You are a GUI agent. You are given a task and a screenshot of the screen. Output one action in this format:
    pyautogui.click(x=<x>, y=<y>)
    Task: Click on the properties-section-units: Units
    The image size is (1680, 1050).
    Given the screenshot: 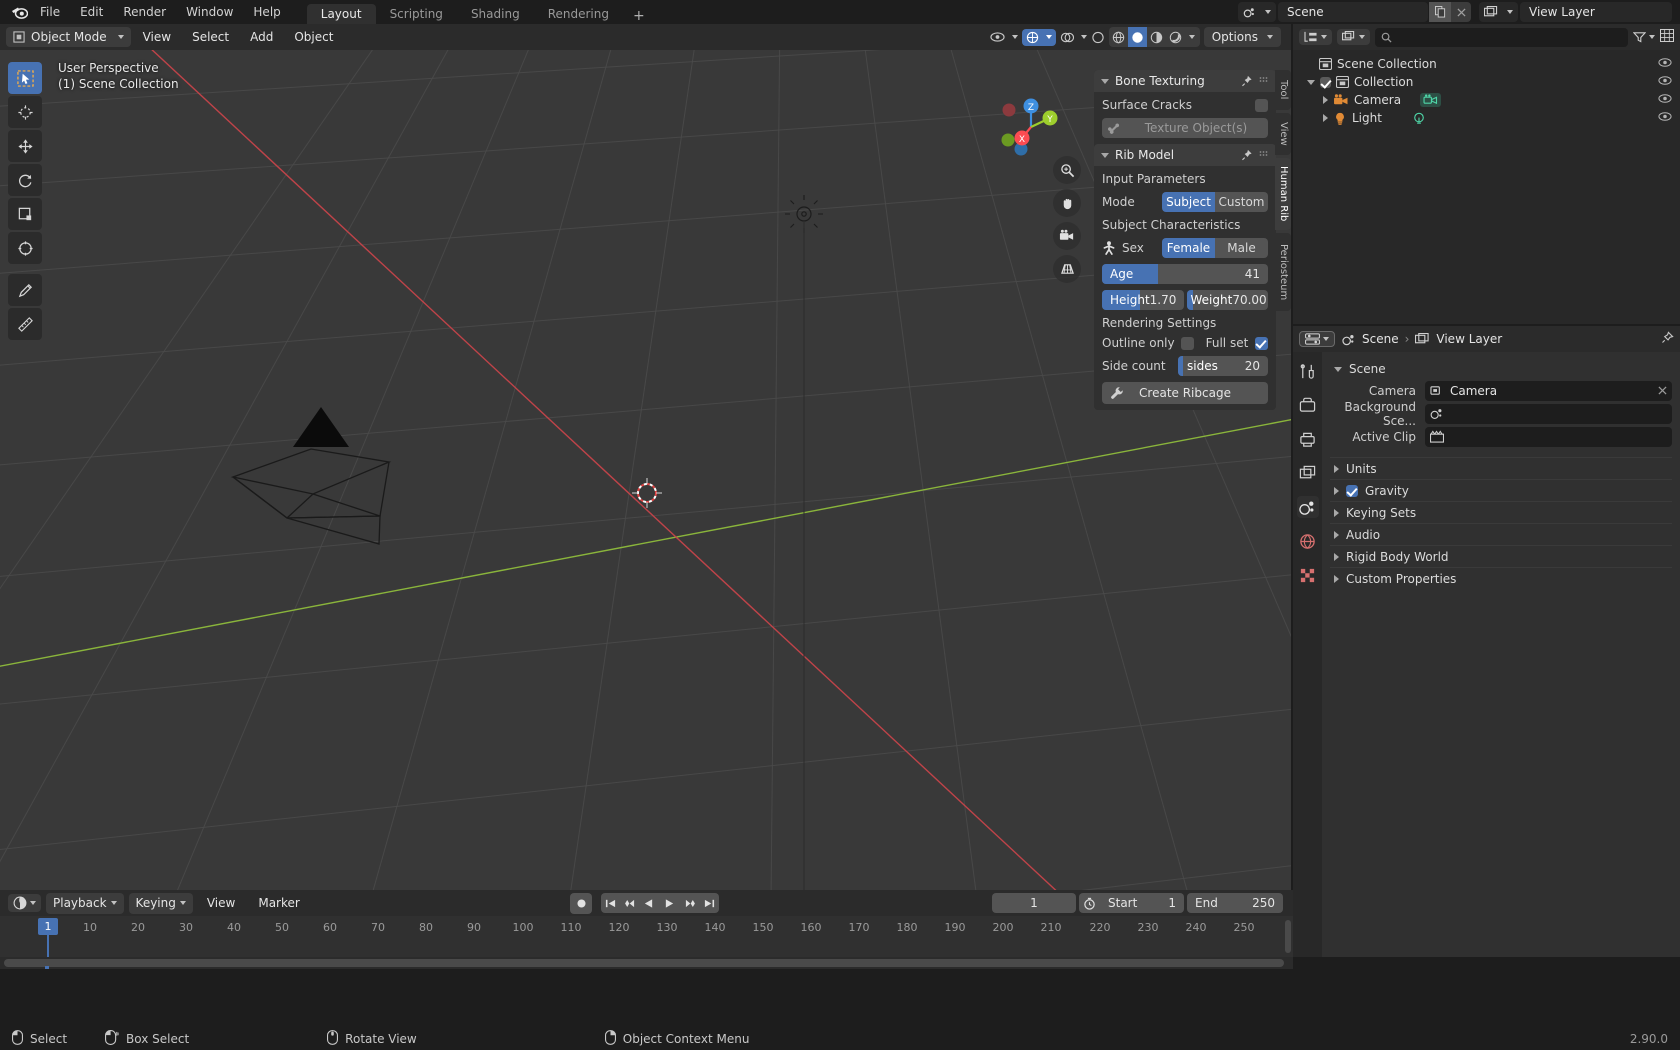 What is the action you would take?
    pyautogui.click(x=1501, y=468)
    